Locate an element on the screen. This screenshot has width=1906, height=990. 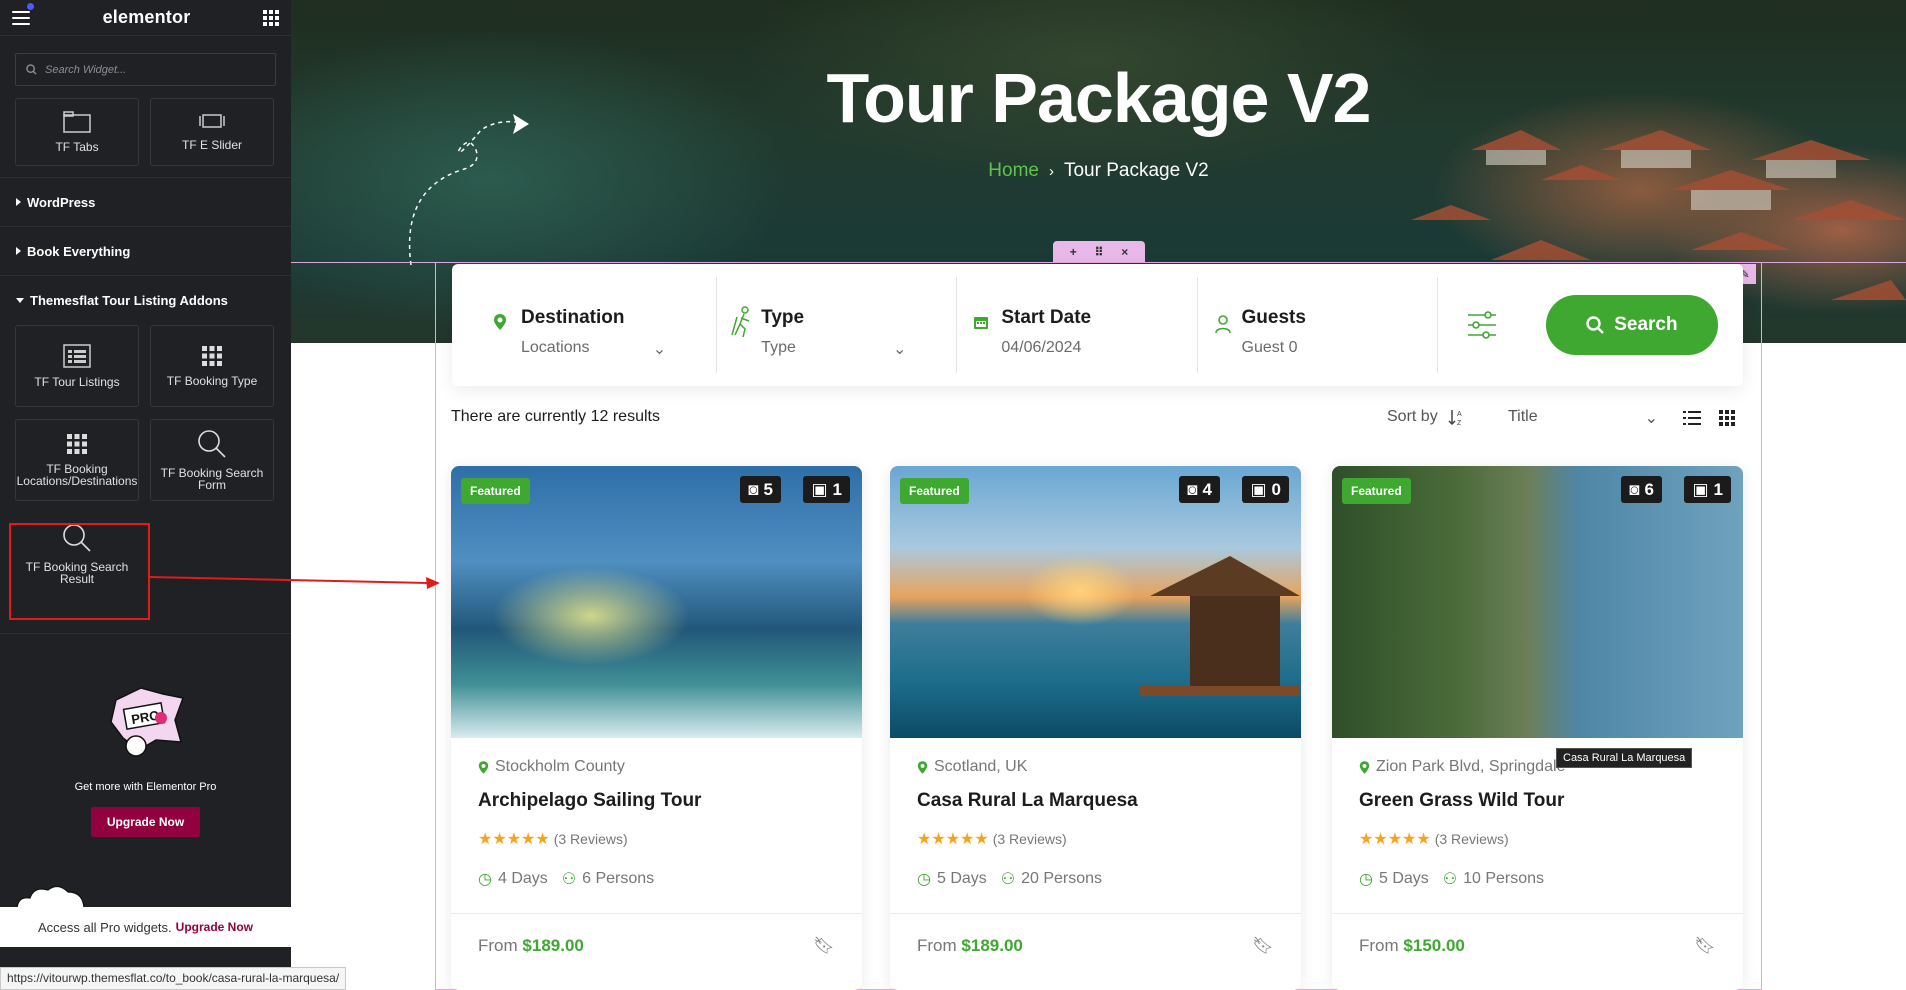
video-count-value: 0 is located at coordinates (1276, 489).